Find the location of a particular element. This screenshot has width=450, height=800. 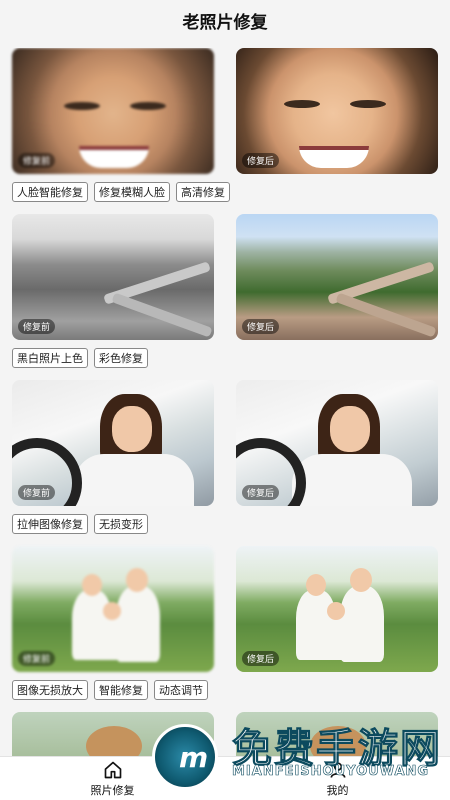

feature-card-partial is located at coordinates (225, 734).